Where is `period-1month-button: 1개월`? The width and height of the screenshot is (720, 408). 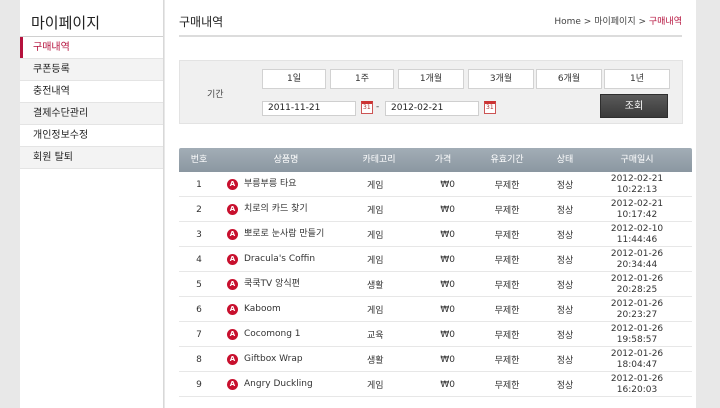 period-1month-button: 1개월 is located at coordinates (431, 79).